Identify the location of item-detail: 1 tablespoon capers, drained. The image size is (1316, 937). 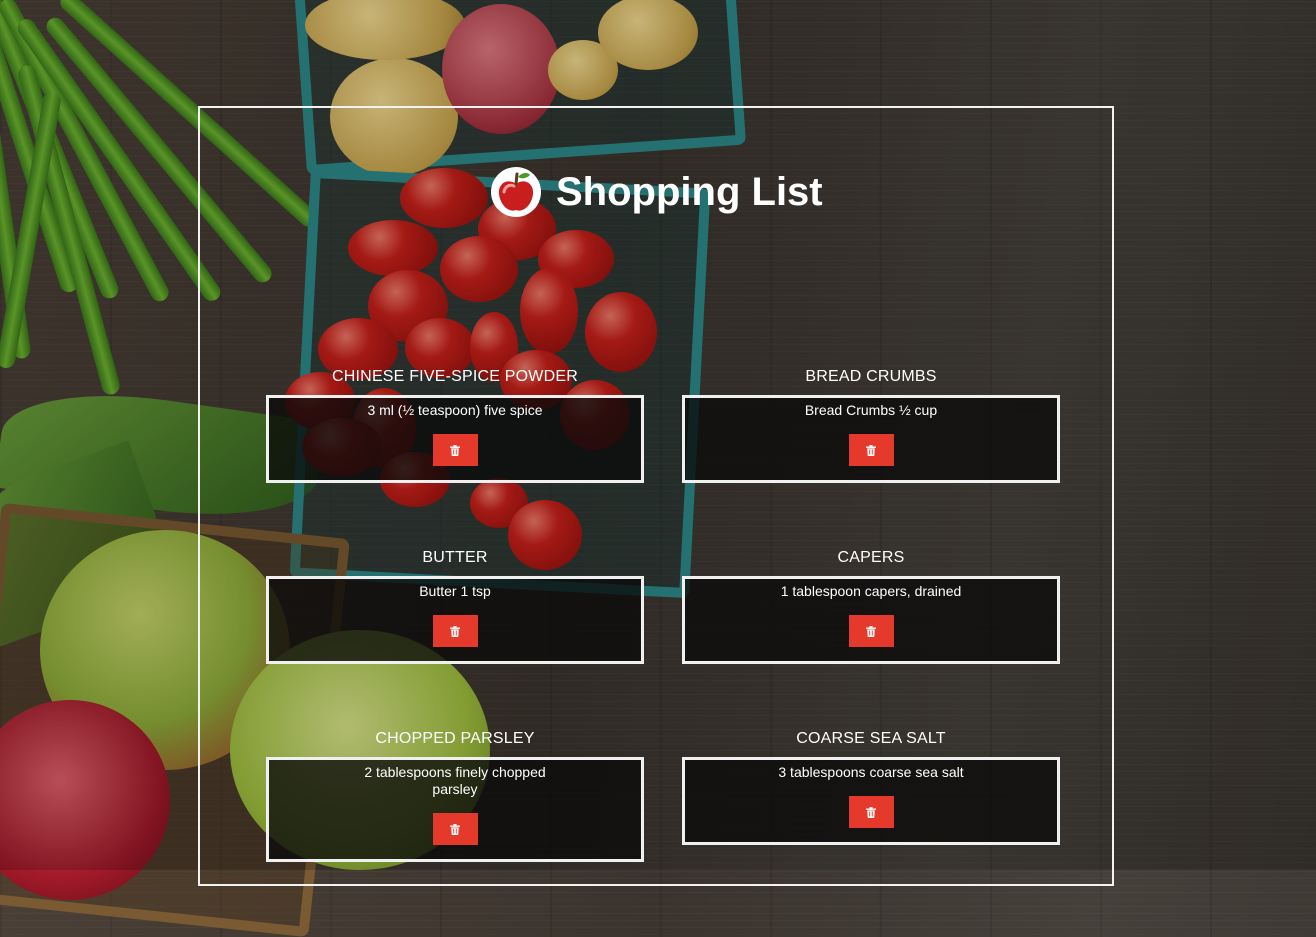
(871, 591).